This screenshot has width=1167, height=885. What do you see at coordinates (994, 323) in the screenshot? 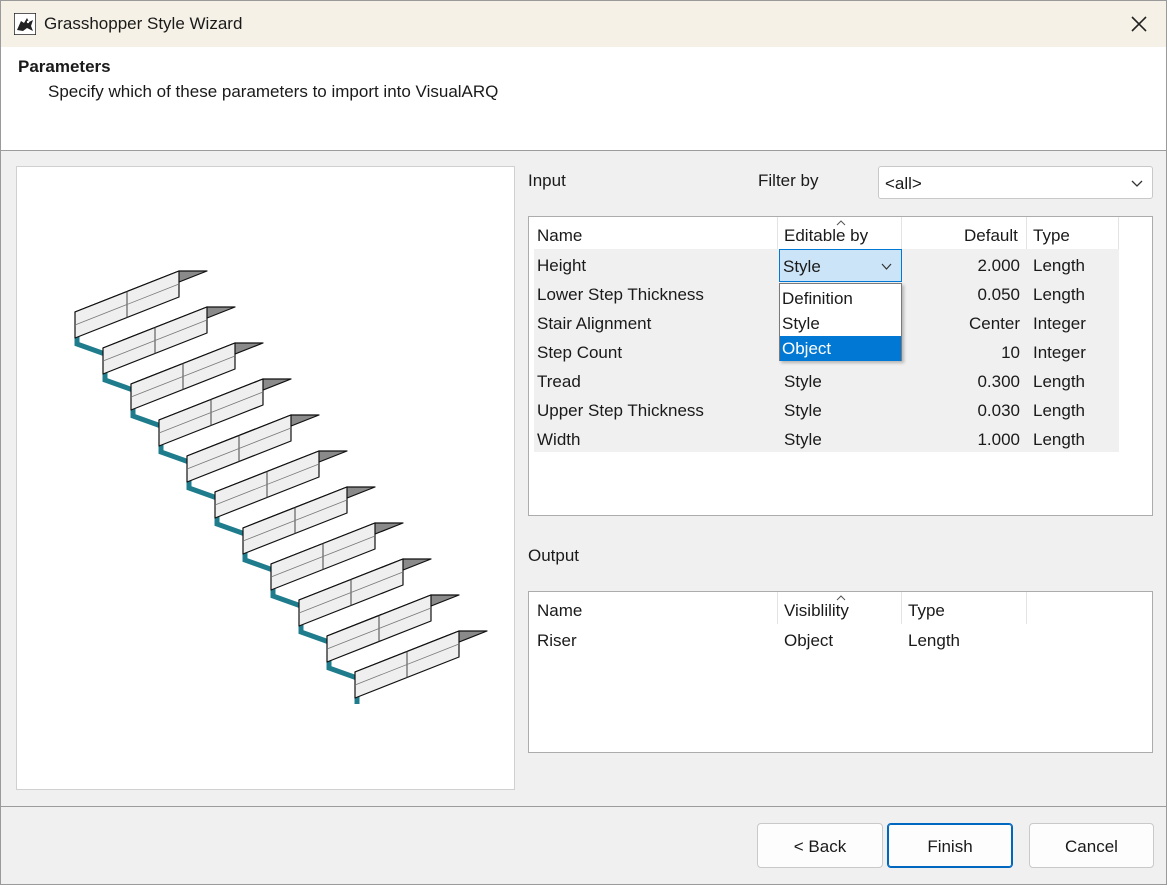
I see `row-default: Center` at bounding box center [994, 323].